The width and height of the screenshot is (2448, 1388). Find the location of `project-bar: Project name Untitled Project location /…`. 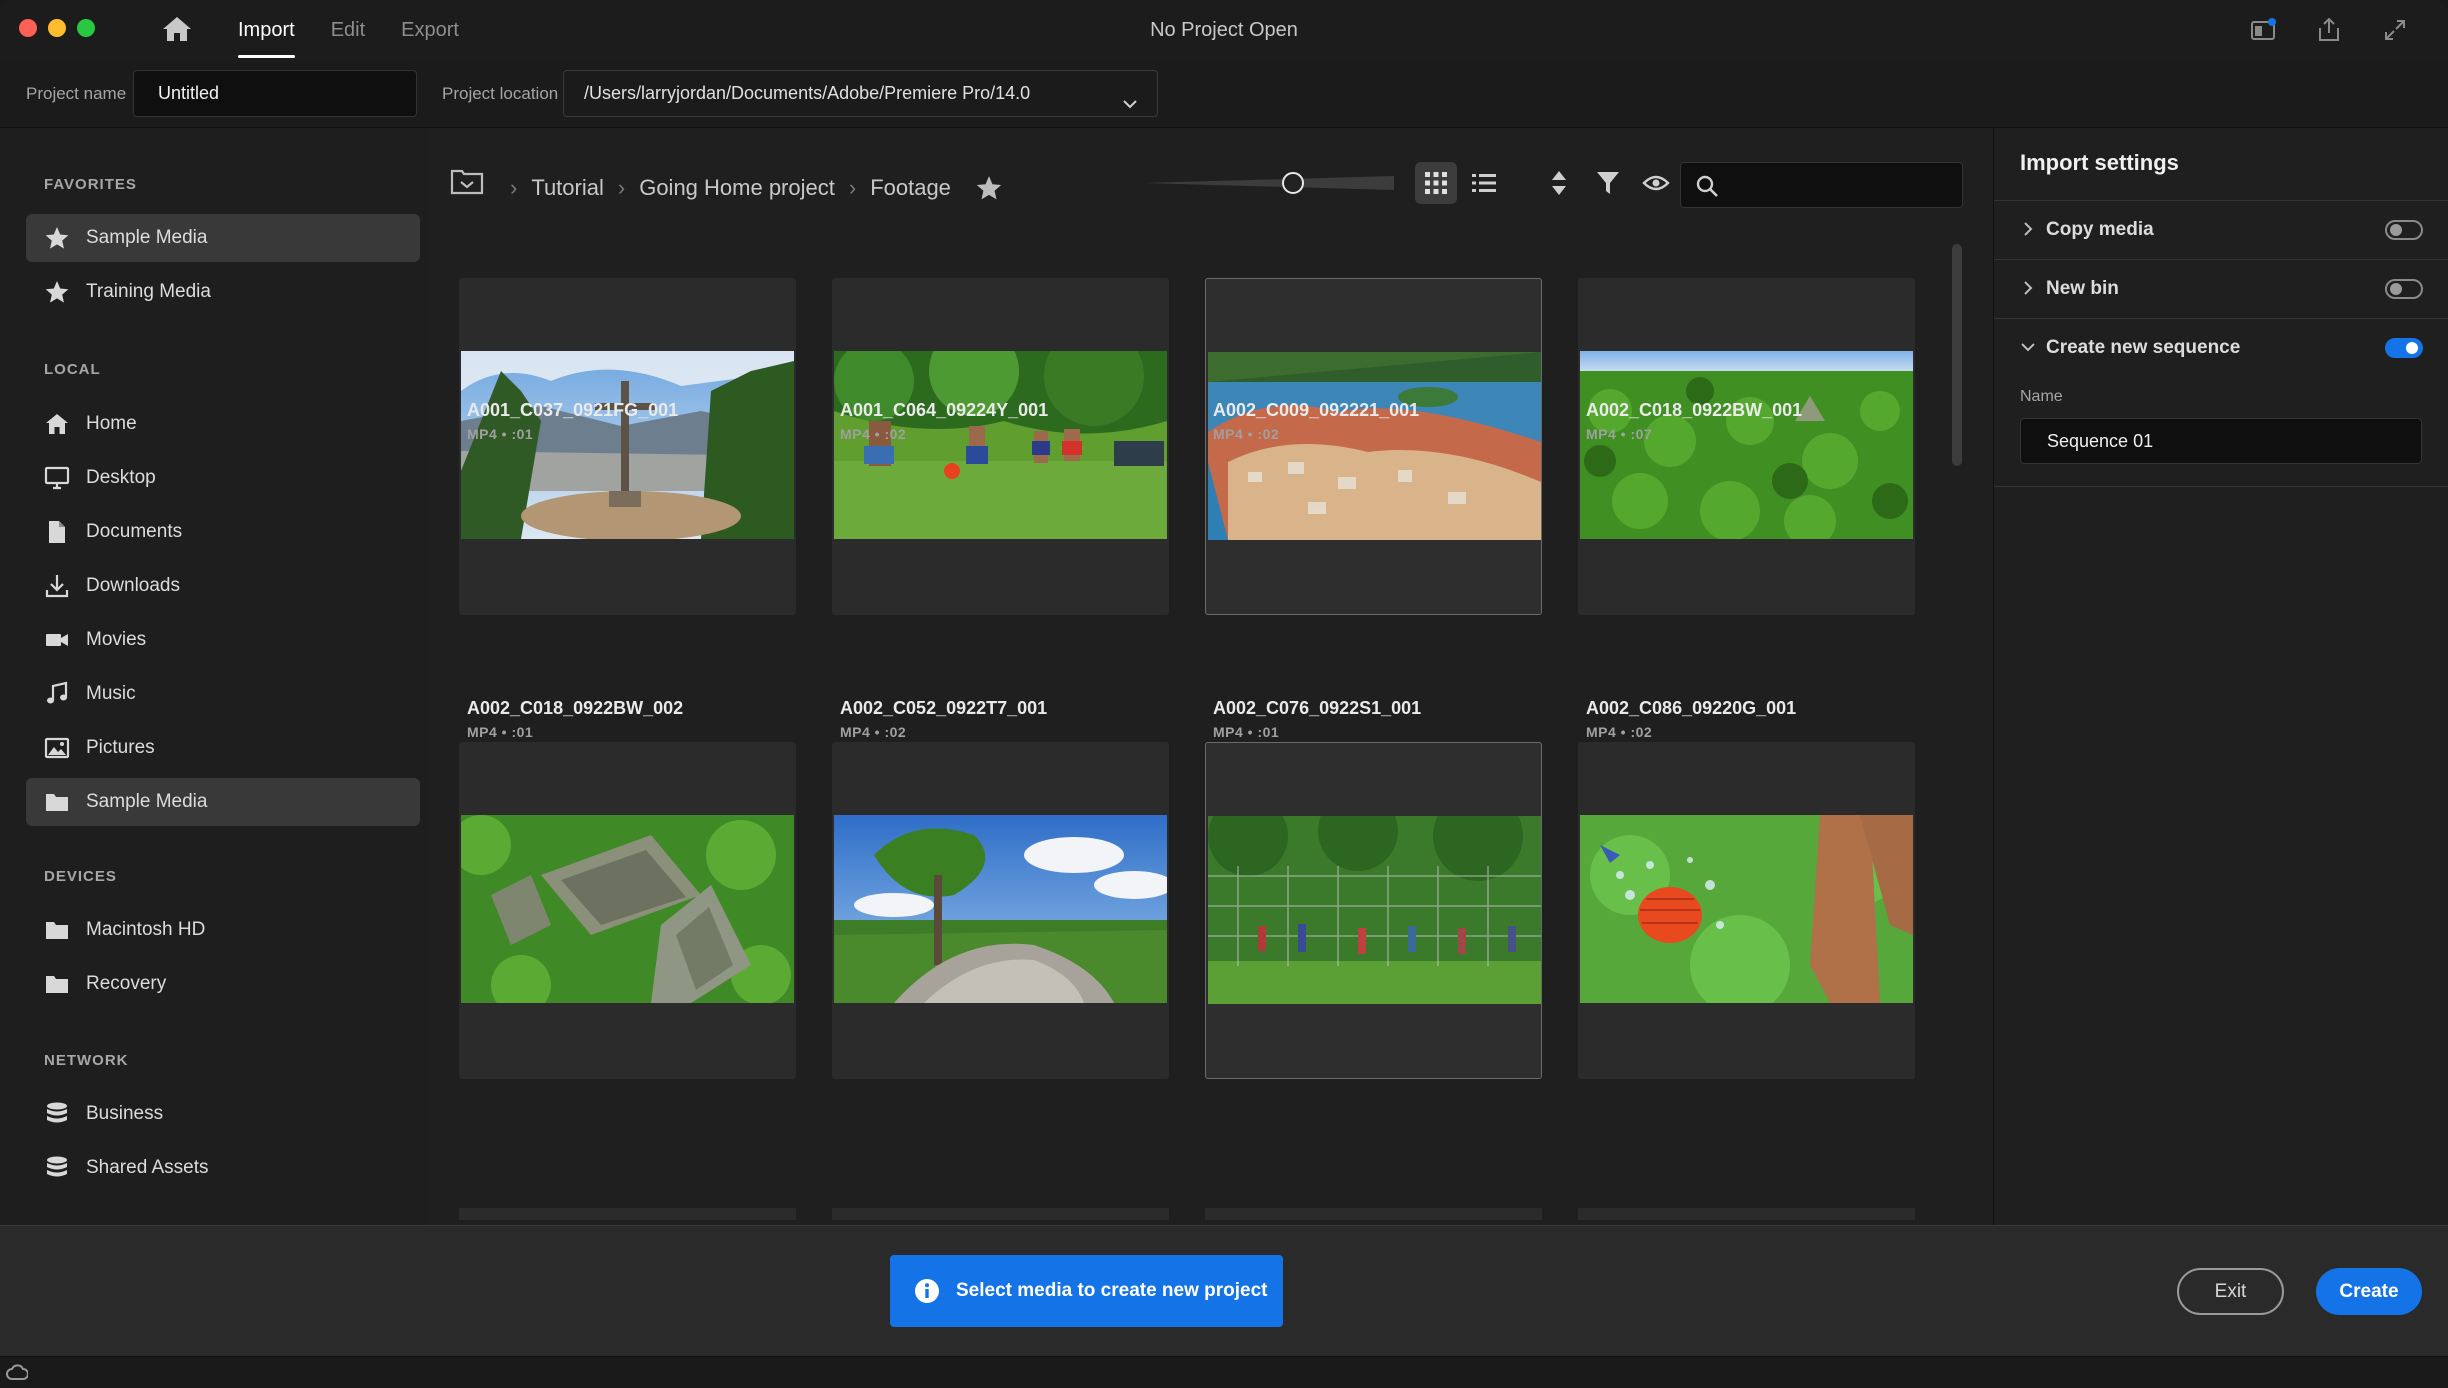

project-bar: Project name Untitled Project location /… is located at coordinates (1224, 94).